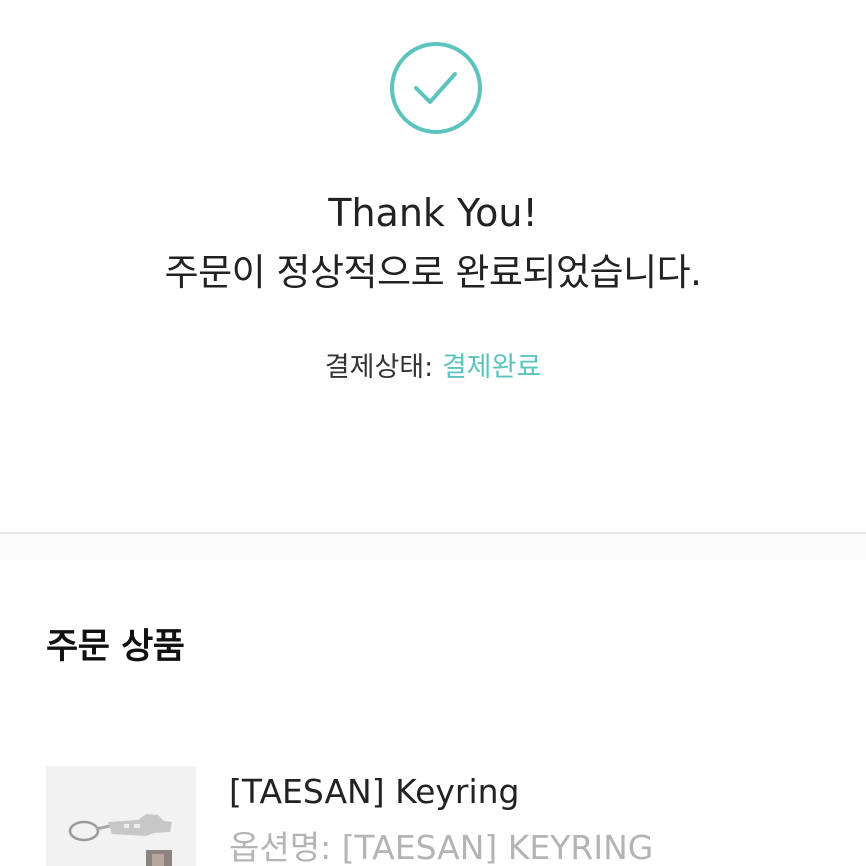  I want to click on thank-you-title: Thank You!, so click(433, 213).